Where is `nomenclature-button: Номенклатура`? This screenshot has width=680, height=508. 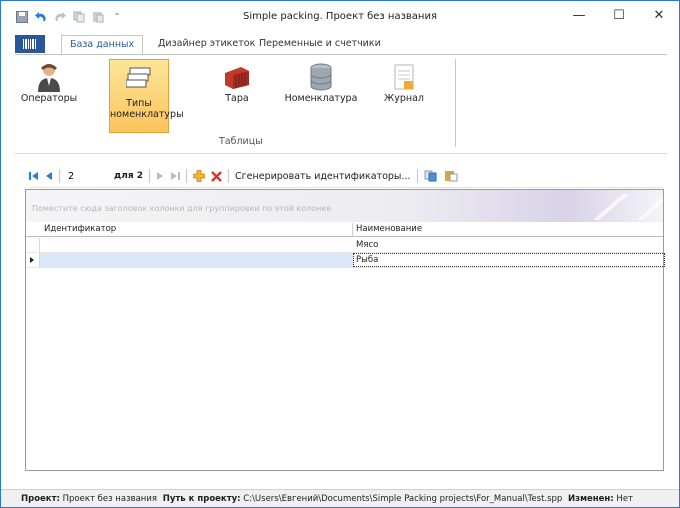 nomenclature-button: Номенклатура is located at coordinates (321, 81).